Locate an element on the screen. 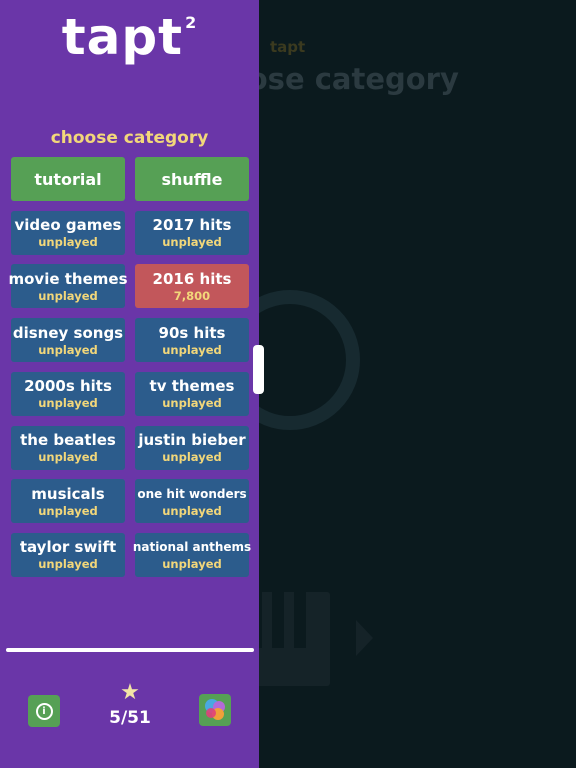  category-the-beatles: the beatles unplayed is located at coordinates (68, 447).